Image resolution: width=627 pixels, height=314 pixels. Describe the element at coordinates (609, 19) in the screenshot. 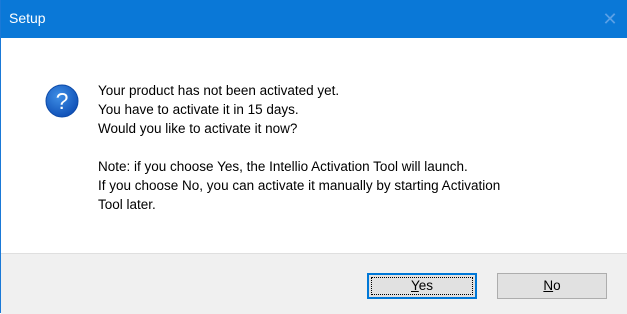

I see `close-icon: ✕` at that location.